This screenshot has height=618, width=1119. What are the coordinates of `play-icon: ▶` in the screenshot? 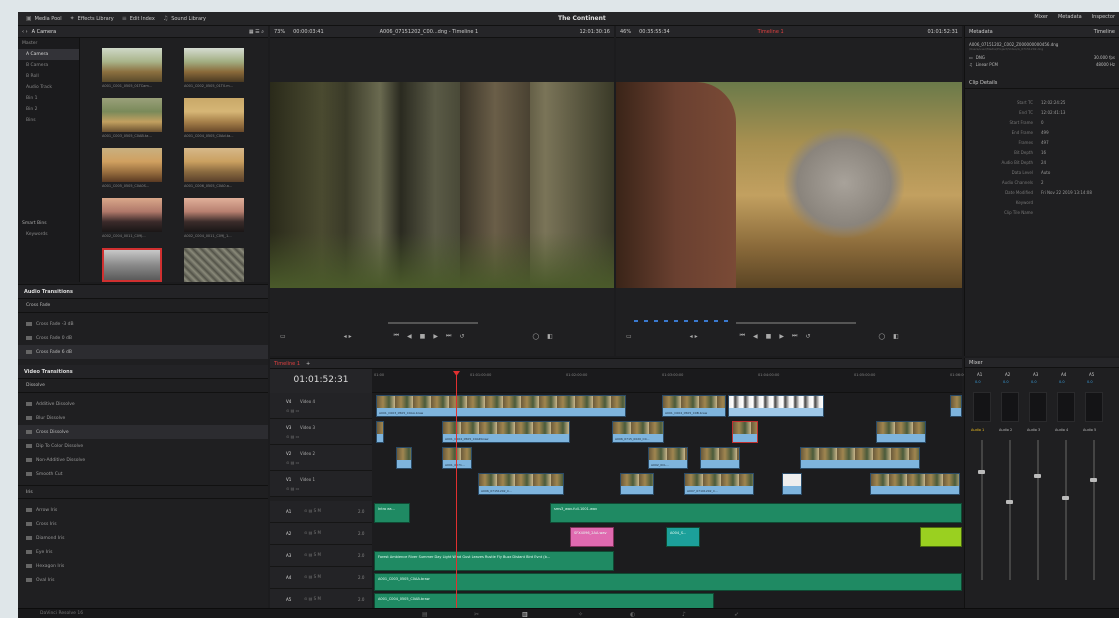 It's located at (435, 336).